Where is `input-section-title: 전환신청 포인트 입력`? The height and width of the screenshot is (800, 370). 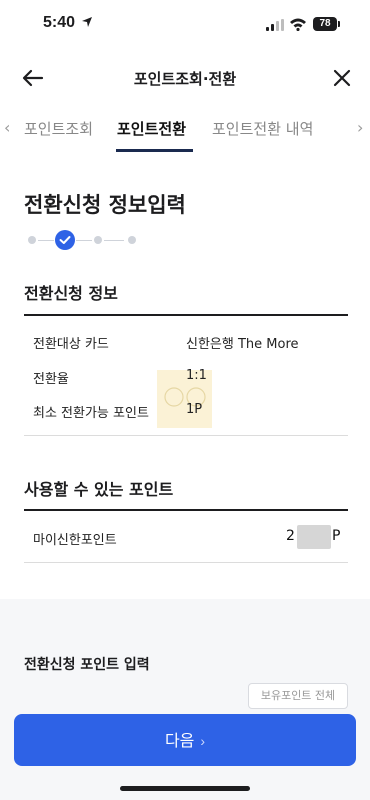
input-section-title: 전환신청 포인트 입력 is located at coordinates (87, 665).